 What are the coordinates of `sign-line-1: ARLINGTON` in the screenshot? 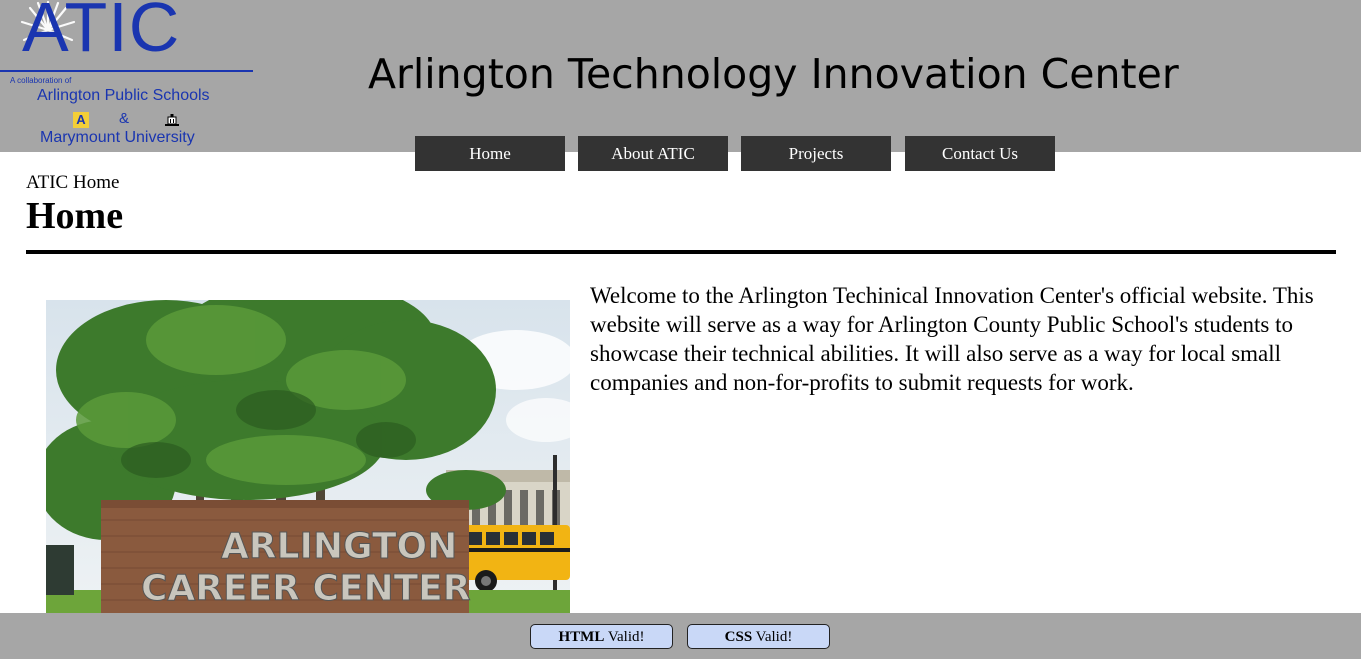 It's located at (339, 546).